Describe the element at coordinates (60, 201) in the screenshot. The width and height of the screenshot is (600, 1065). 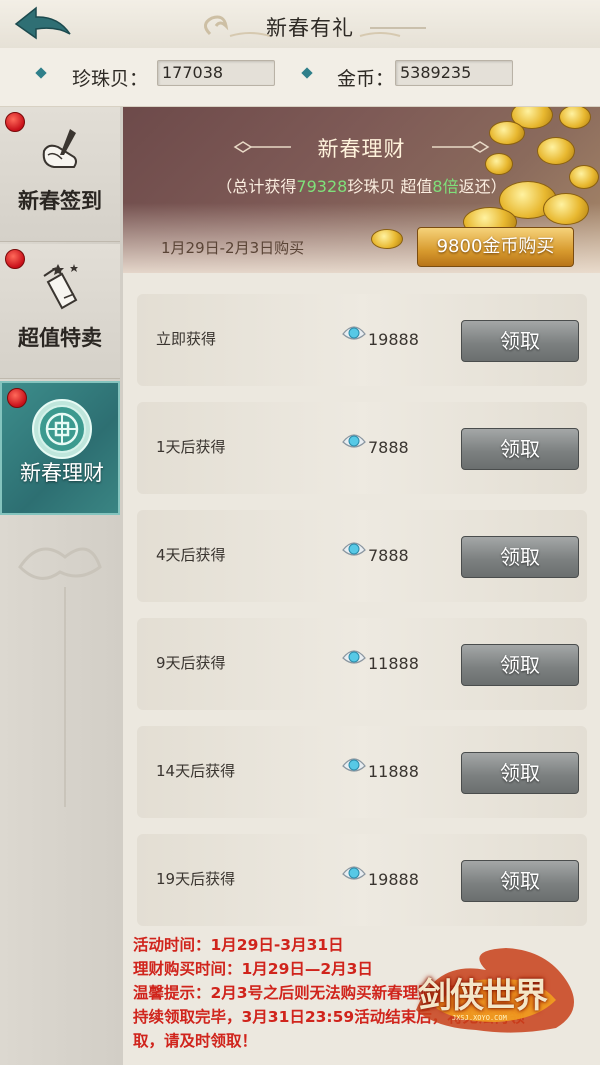
I see `tab-label: 新春签到` at that location.